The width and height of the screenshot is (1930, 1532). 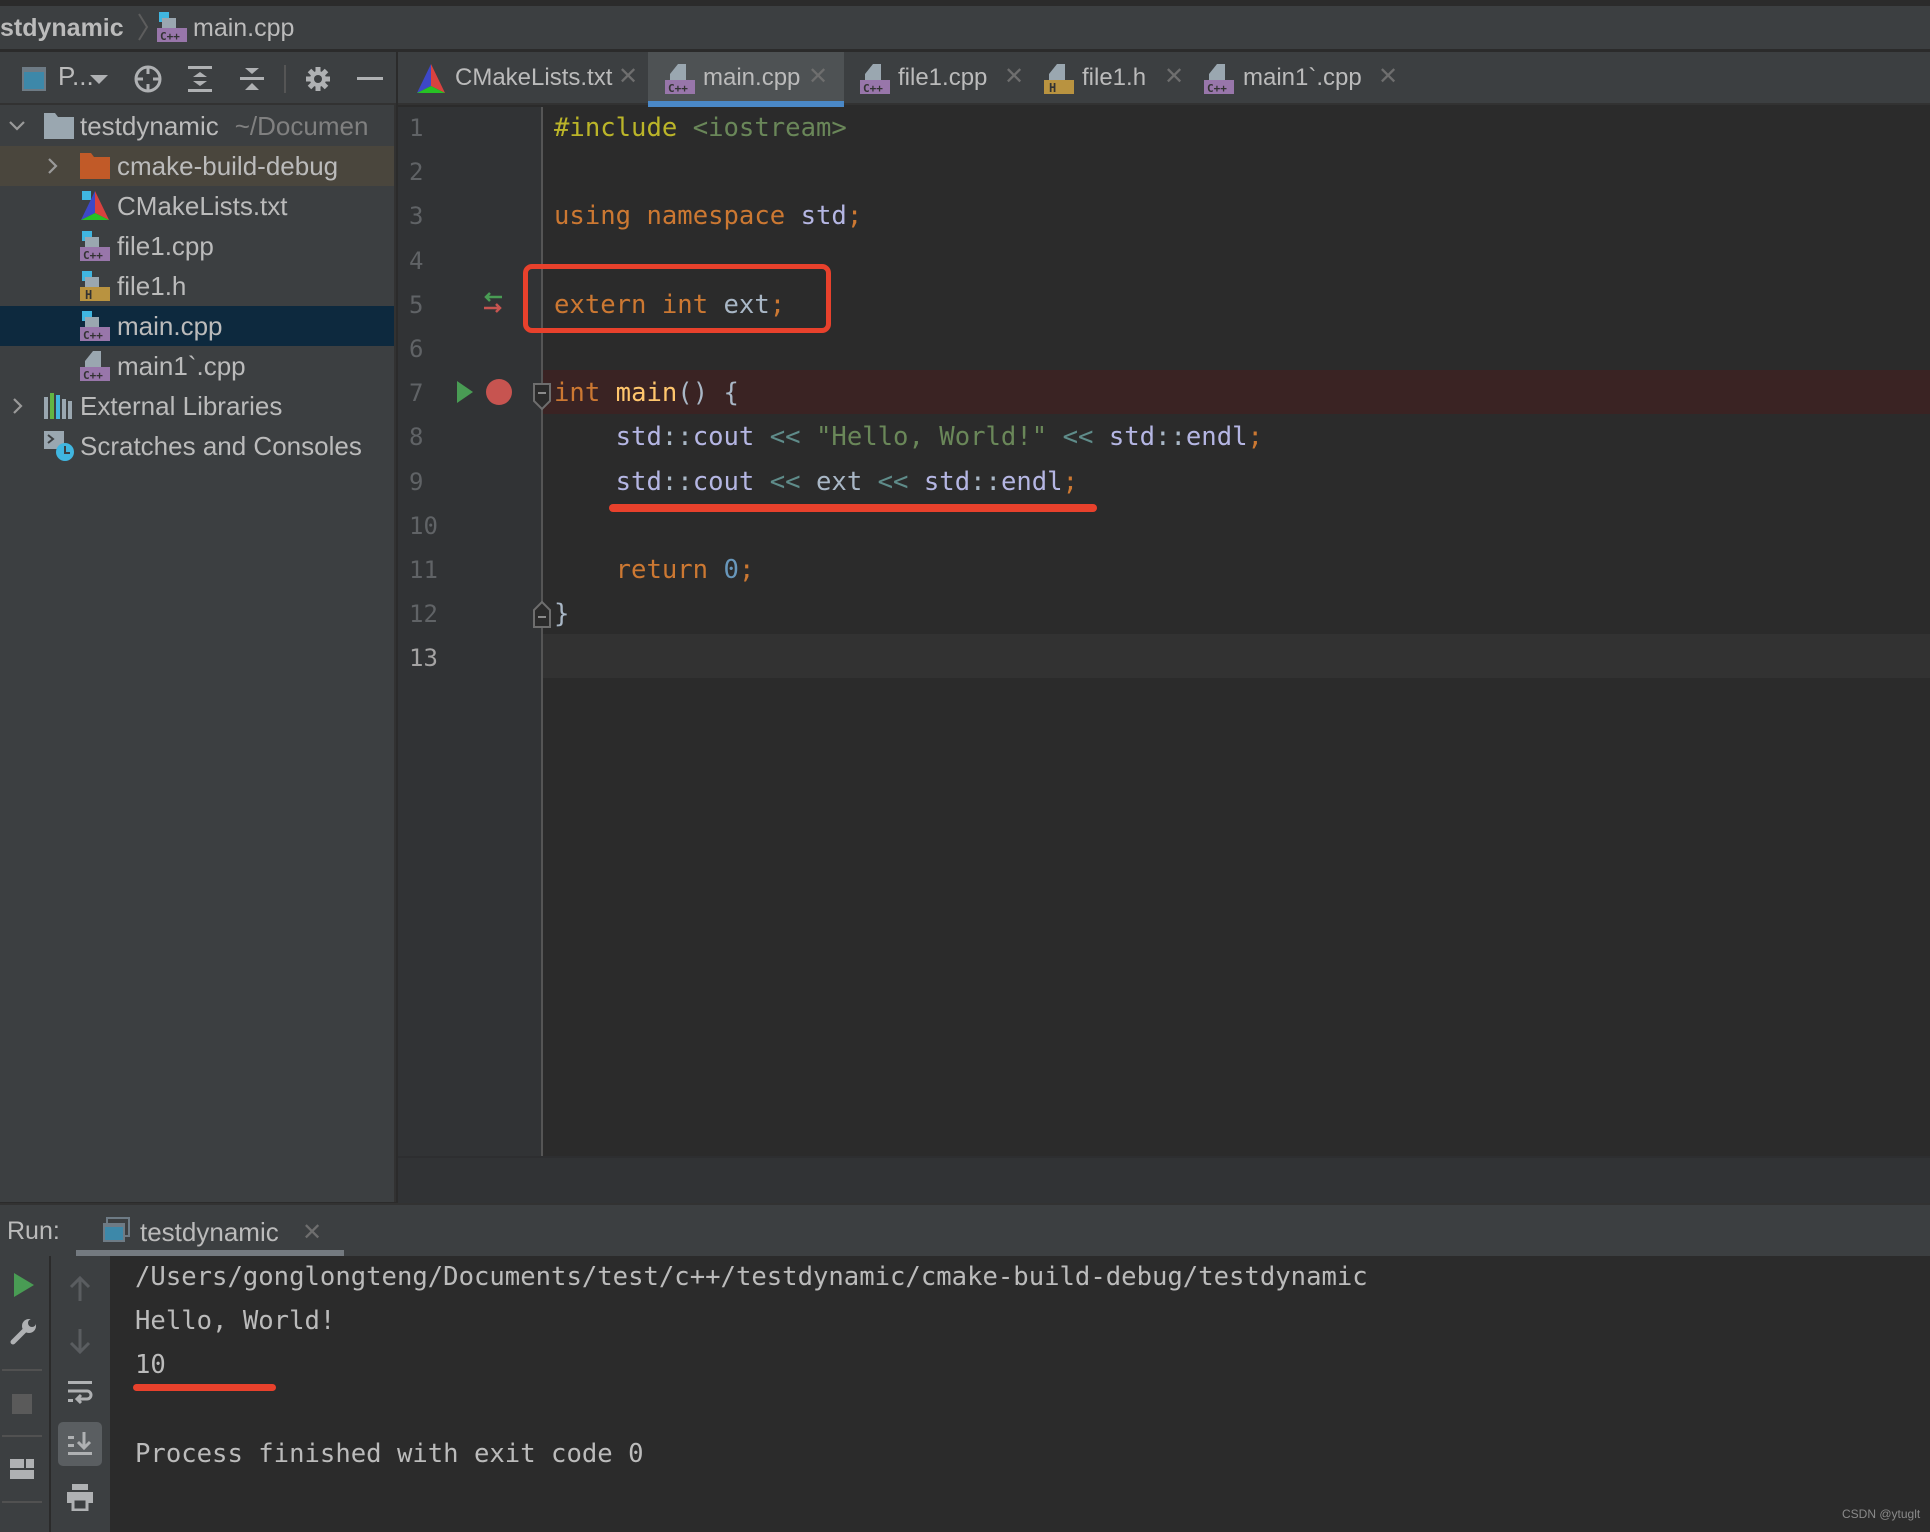 What do you see at coordinates (62, 28) in the screenshot?
I see `breadcrumb-project: stdynamic` at bounding box center [62, 28].